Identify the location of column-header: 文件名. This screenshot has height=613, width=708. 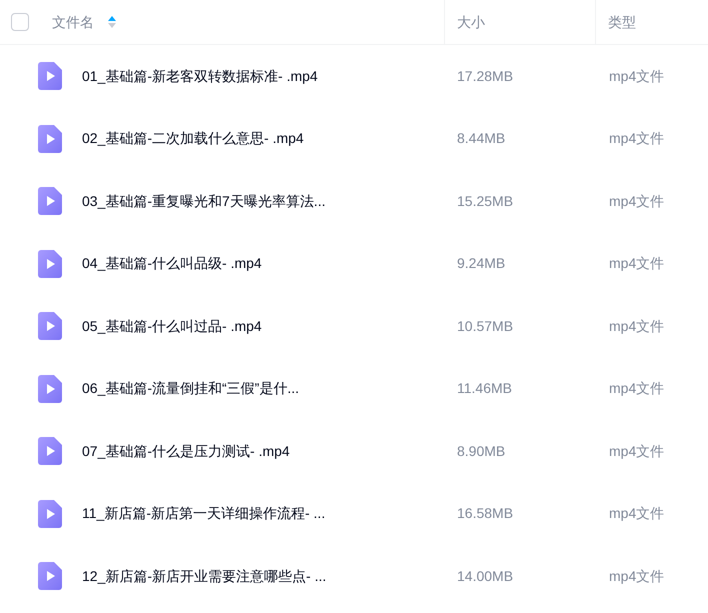
(73, 22).